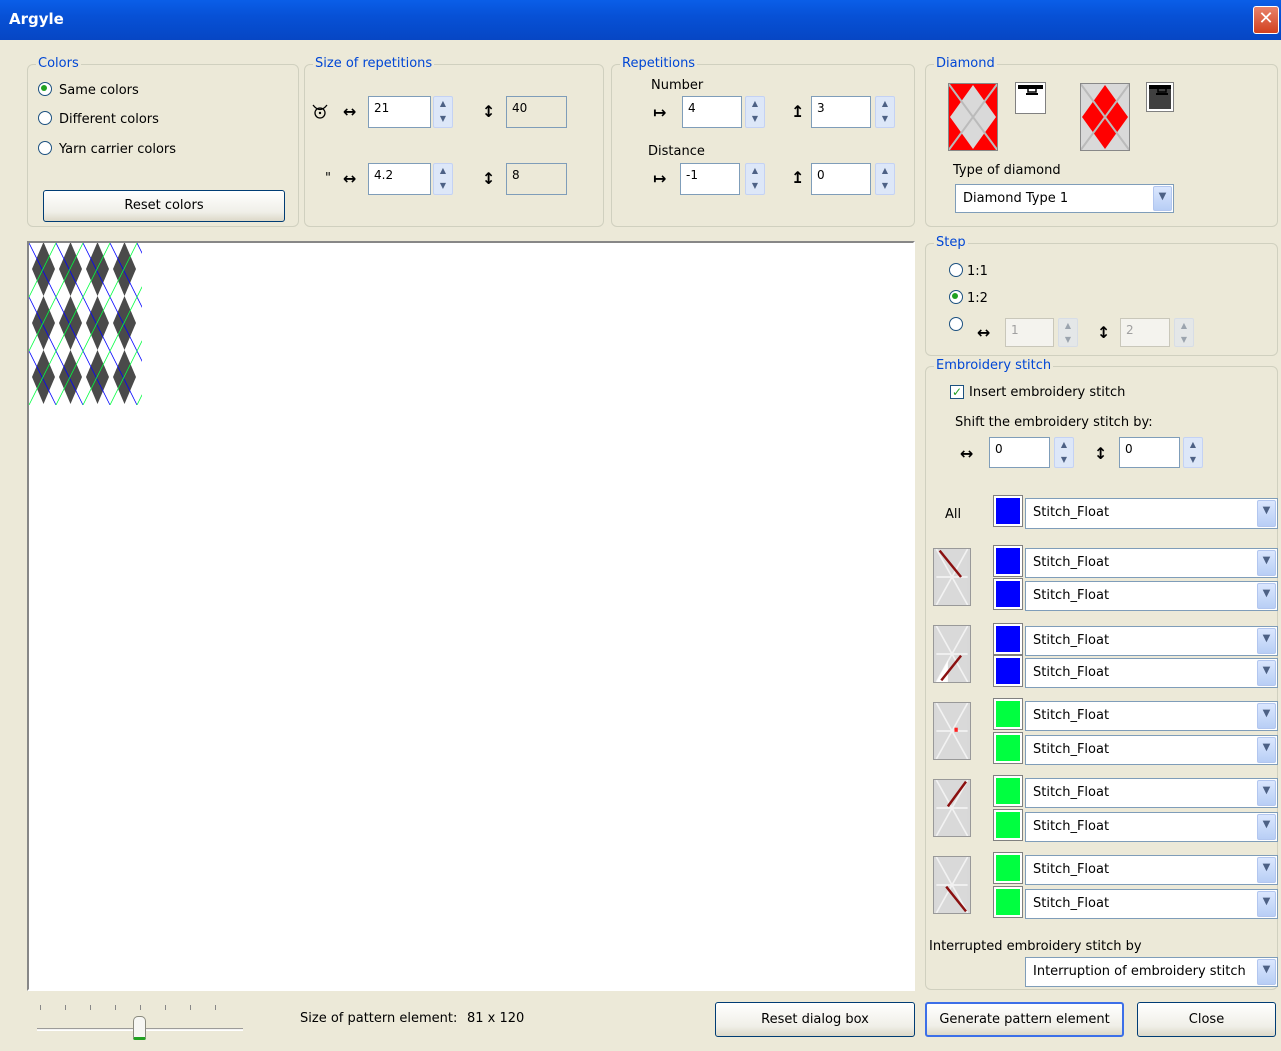 The height and width of the screenshot is (1051, 1281). What do you see at coordinates (109, 119) in the screenshot?
I see `radio-different-colors-label: Different colors` at bounding box center [109, 119].